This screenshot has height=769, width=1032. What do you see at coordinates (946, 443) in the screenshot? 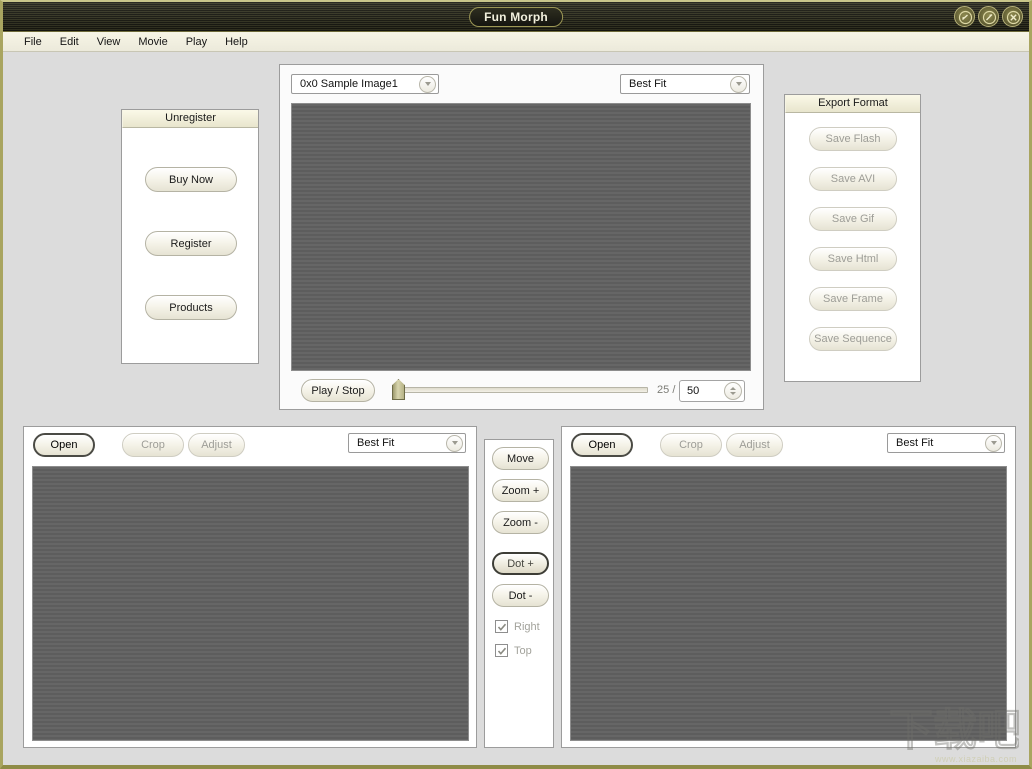
I see `target-fit-combo: Best Fit` at bounding box center [946, 443].